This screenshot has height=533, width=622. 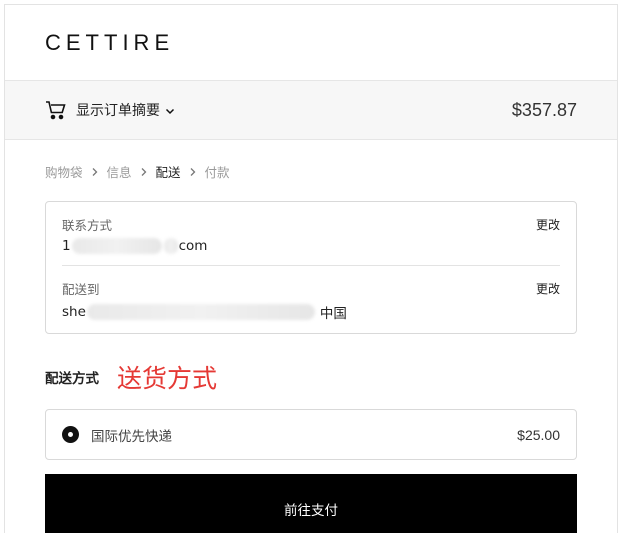 What do you see at coordinates (170, 111) in the screenshot?
I see `chevron-down-icon` at bounding box center [170, 111].